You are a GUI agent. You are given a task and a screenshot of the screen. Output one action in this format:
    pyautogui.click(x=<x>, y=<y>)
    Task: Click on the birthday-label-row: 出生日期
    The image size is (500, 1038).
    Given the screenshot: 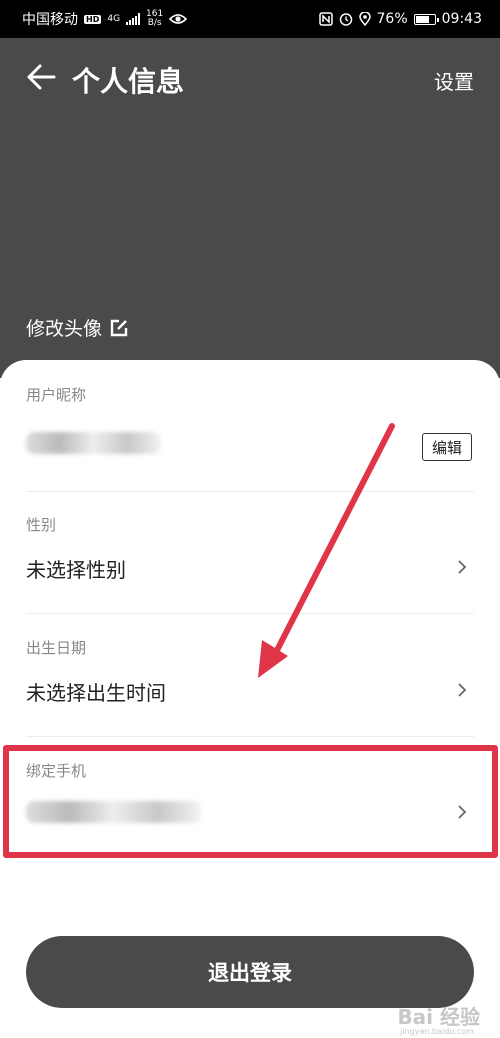 What is the action you would take?
    pyautogui.click(x=250, y=647)
    